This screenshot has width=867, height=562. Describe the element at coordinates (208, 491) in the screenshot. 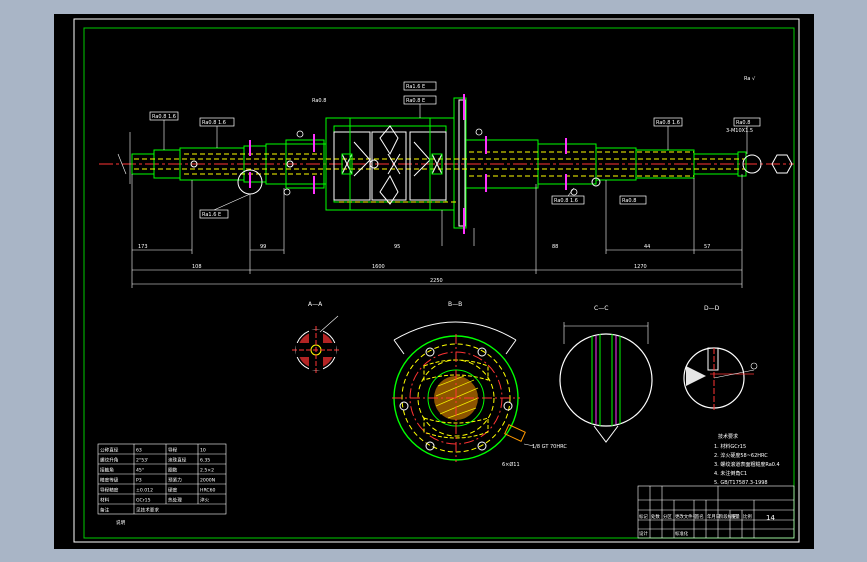

I see `param-cell: HRC60` at that location.